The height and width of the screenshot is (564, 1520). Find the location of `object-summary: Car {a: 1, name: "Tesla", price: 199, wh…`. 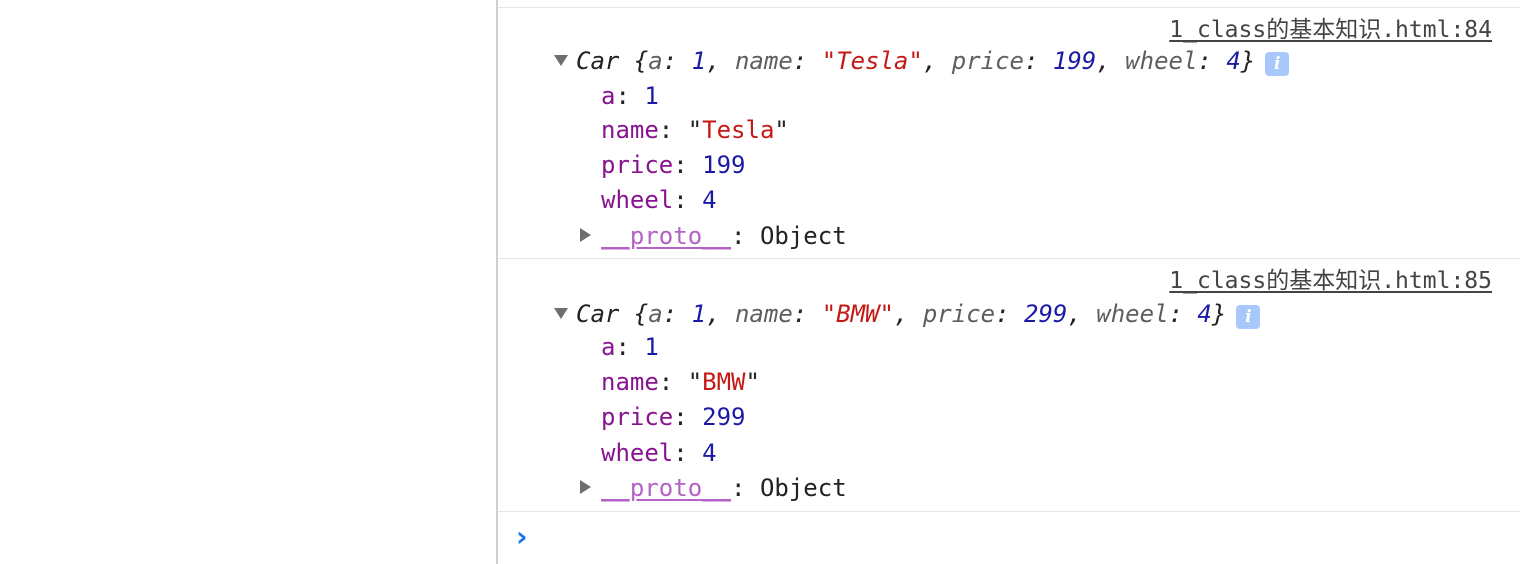

object-summary: Car {a: 1, name: "Tesla", price: 199, wh… is located at coordinates (922, 61).